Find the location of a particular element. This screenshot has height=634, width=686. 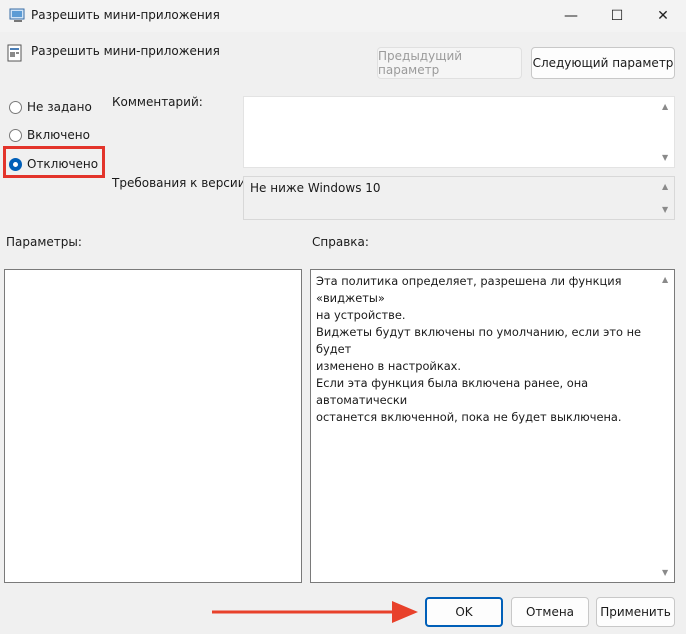

comment-scrollbar: ▲ ▼ is located at coordinates (666, 132).